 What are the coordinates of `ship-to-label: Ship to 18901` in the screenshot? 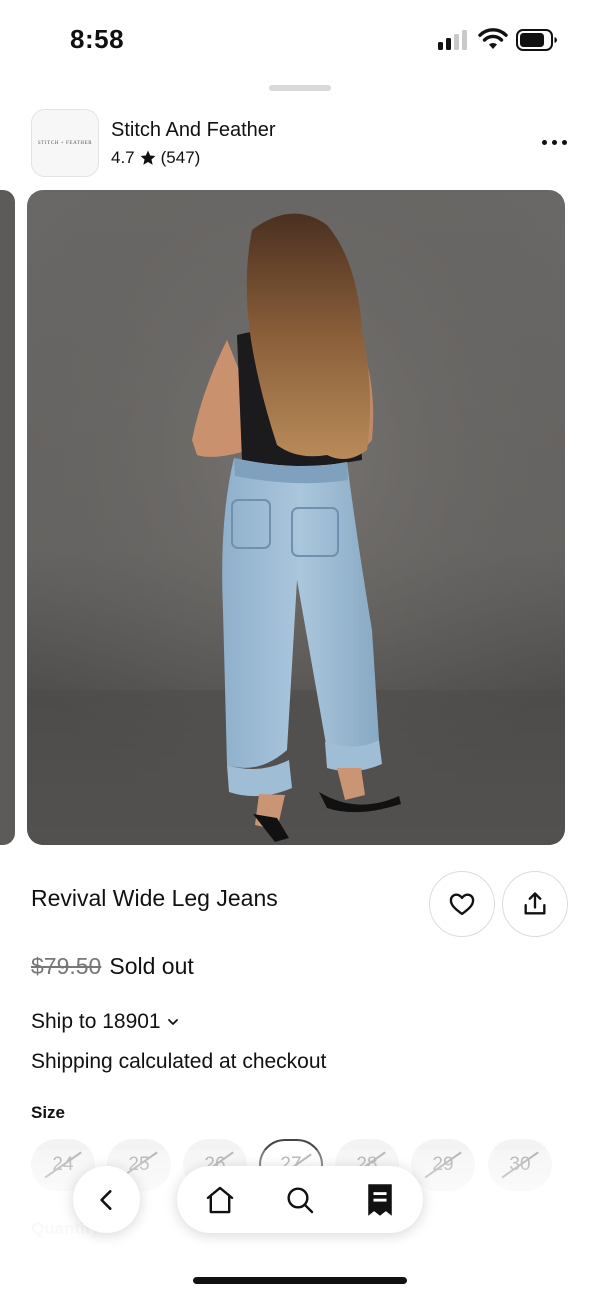 It's located at (96, 1021).